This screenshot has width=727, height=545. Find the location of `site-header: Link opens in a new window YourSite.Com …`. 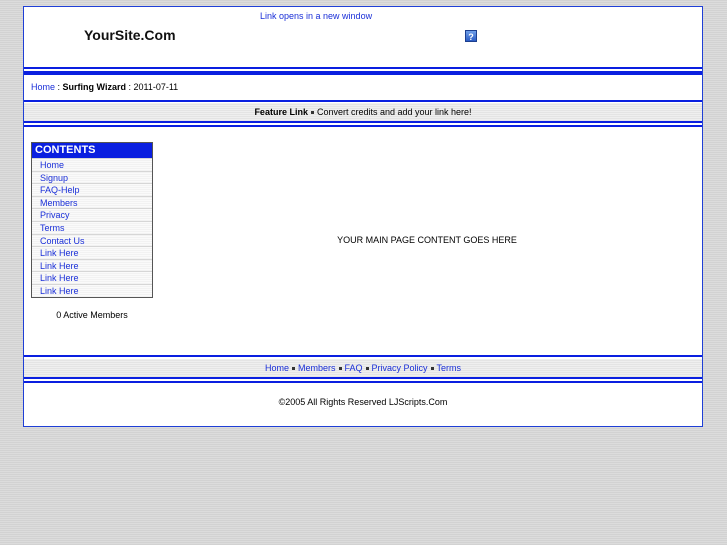

site-header: Link opens in a new window YourSite.Com … is located at coordinates (363, 37).